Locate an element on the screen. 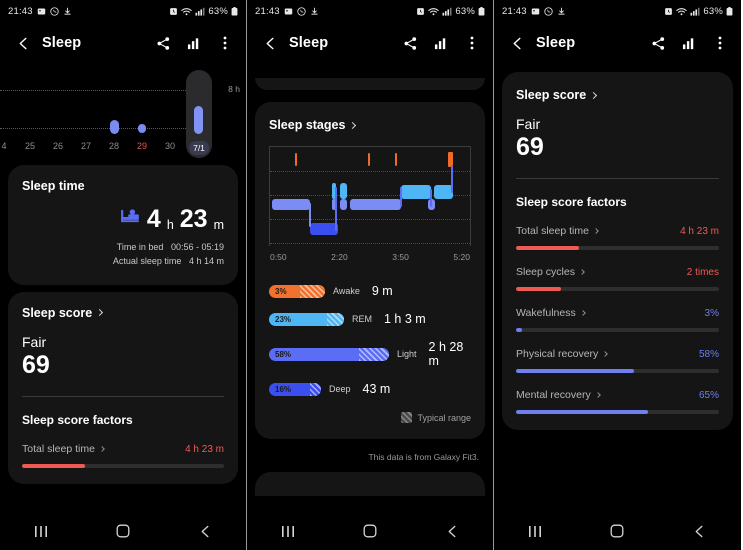 Image resolution: width=743 pixels, height=550 pixels. trend-x-label-selected: 7/1 is located at coordinates (199, 148).